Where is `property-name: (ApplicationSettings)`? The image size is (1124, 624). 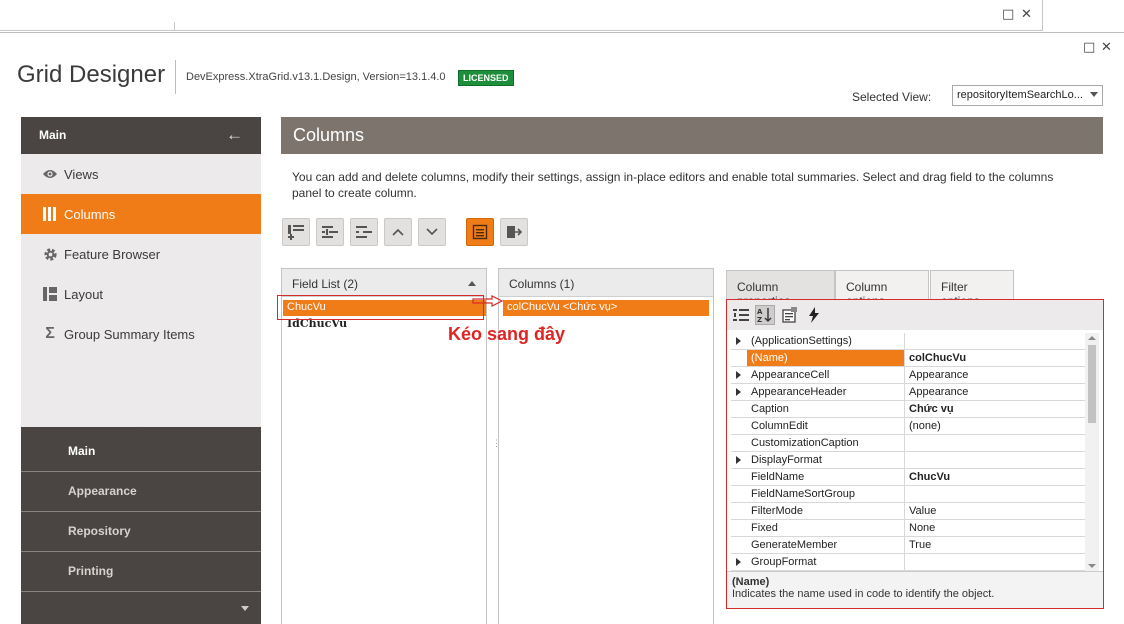 property-name: (ApplicationSettings) is located at coordinates (826, 341).